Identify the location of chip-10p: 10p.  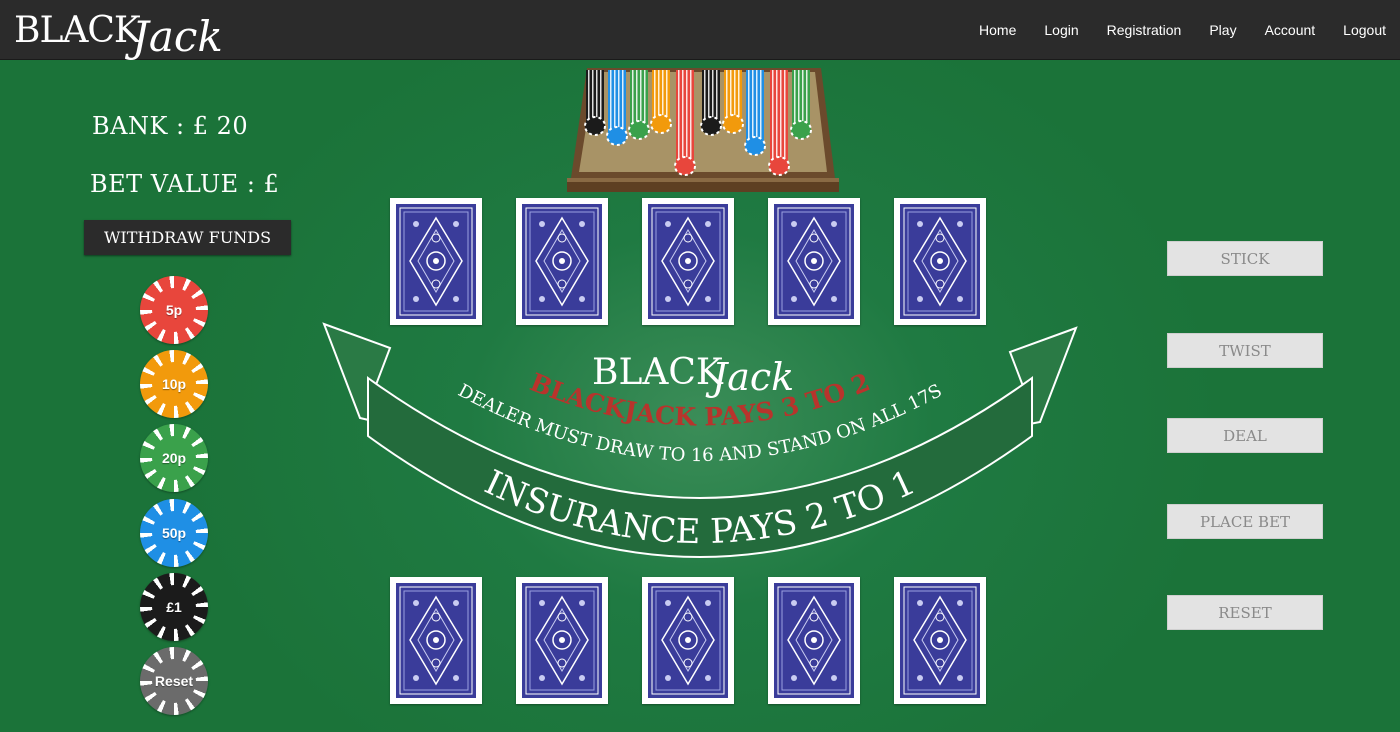
(174, 384).